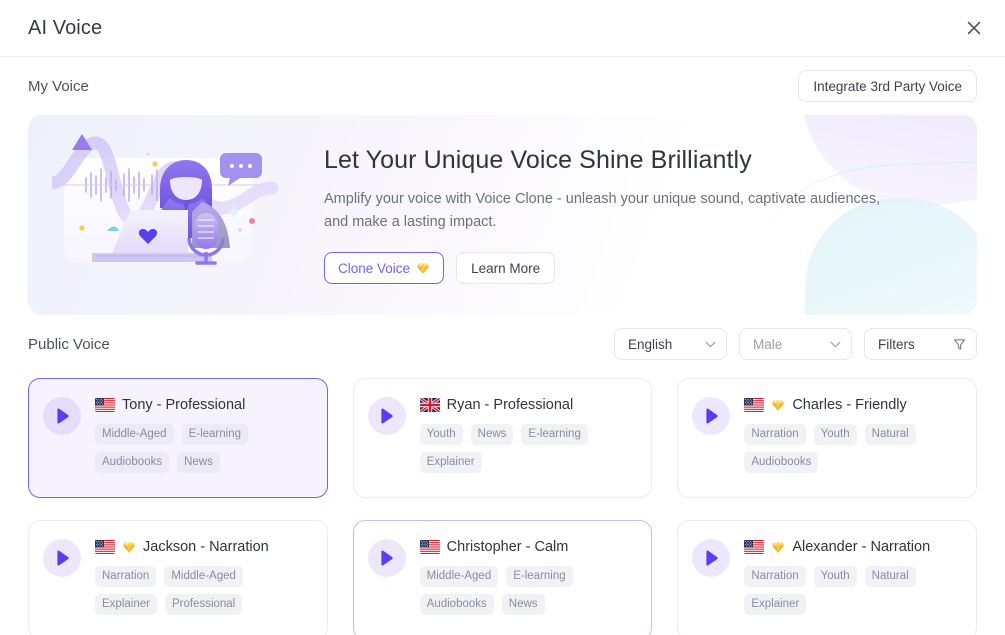 This screenshot has width=1005, height=635. Describe the element at coordinates (502, 86) in the screenshot. I see `my-voice-header: My Voice Integrate 3rd Party Voice` at that location.